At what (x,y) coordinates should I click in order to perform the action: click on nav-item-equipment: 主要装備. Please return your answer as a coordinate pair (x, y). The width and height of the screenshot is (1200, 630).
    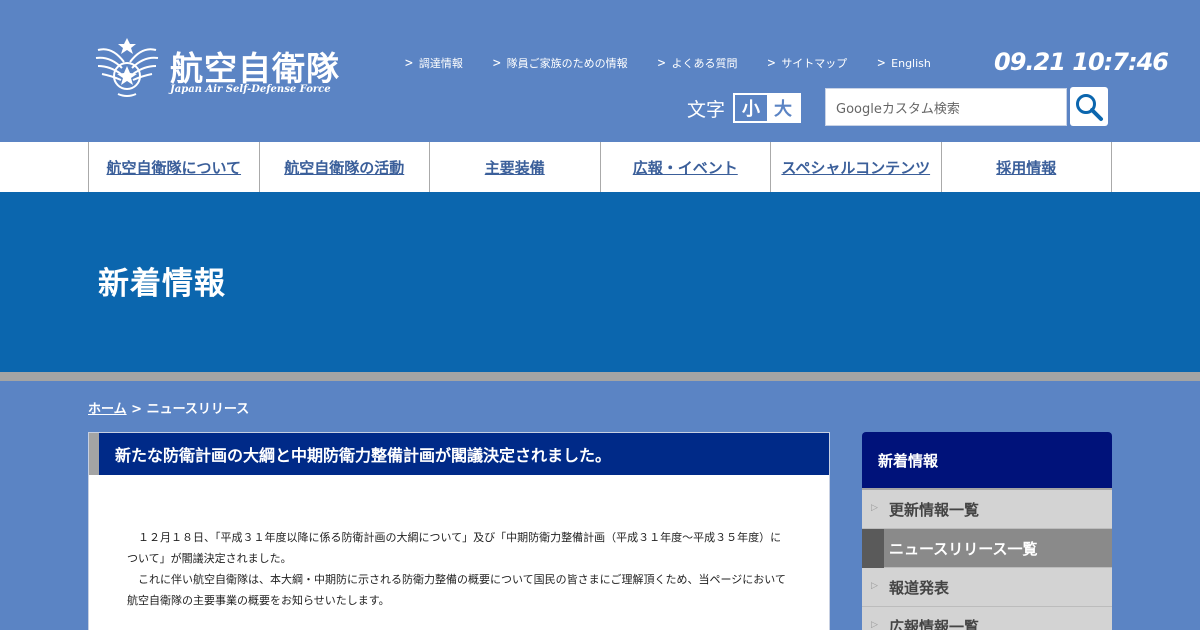
    Looking at the image, I should click on (515, 167).